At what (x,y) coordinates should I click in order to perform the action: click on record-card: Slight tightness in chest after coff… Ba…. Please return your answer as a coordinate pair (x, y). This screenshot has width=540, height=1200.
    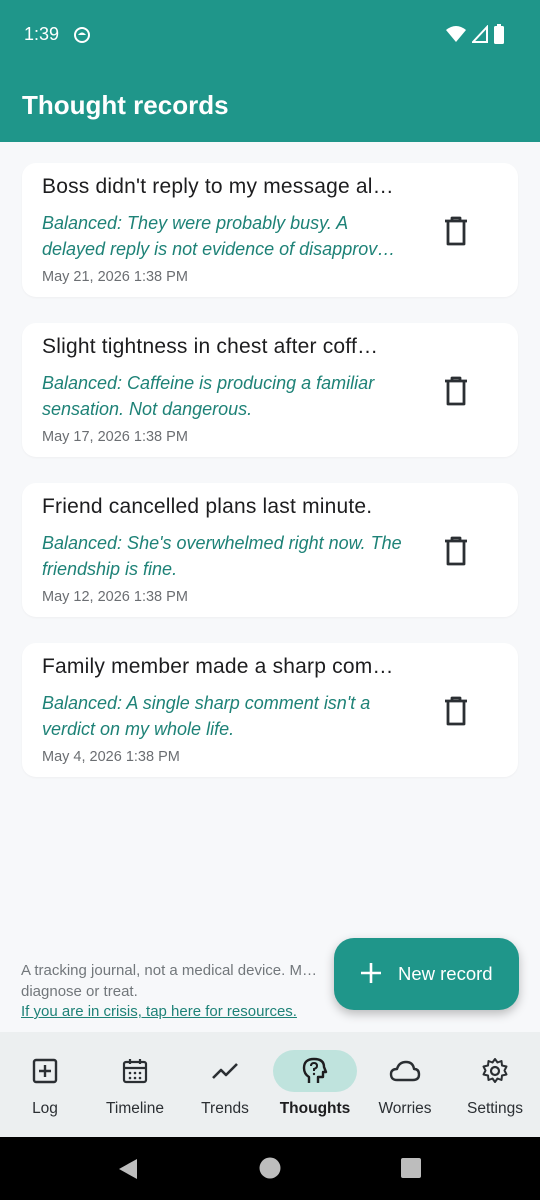
    Looking at the image, I should click on (270, 390).